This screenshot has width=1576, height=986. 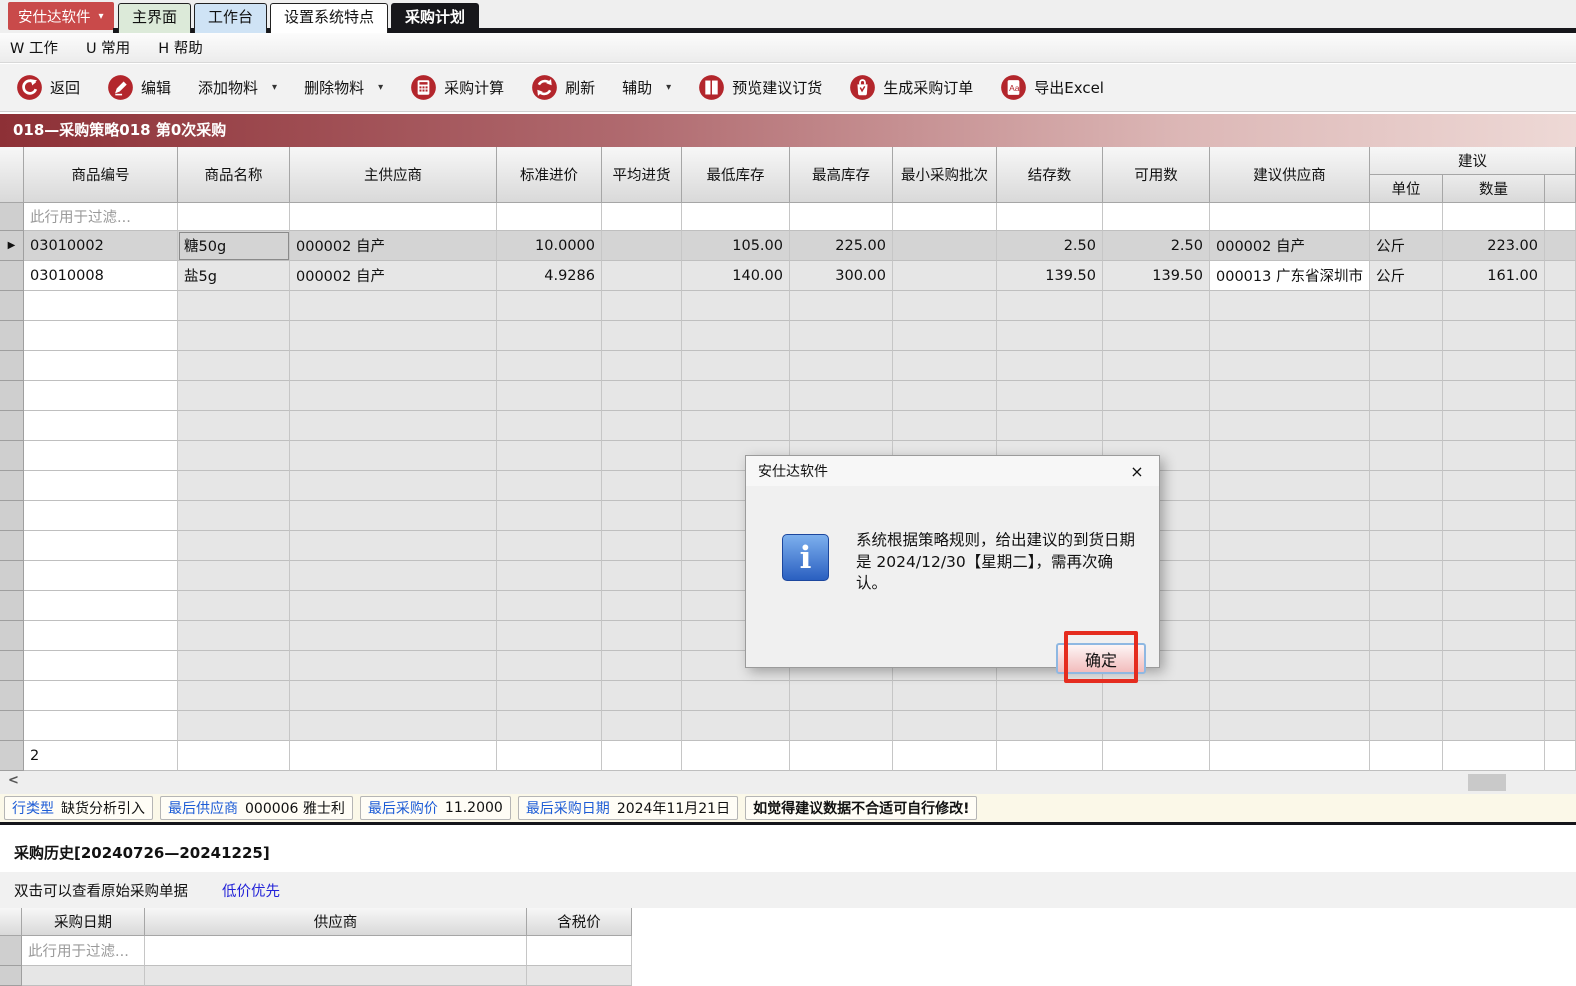 What do you see at coordinates (12, 276) in the screenshot?
I see `row-selector` at bounding box center [12, 276].